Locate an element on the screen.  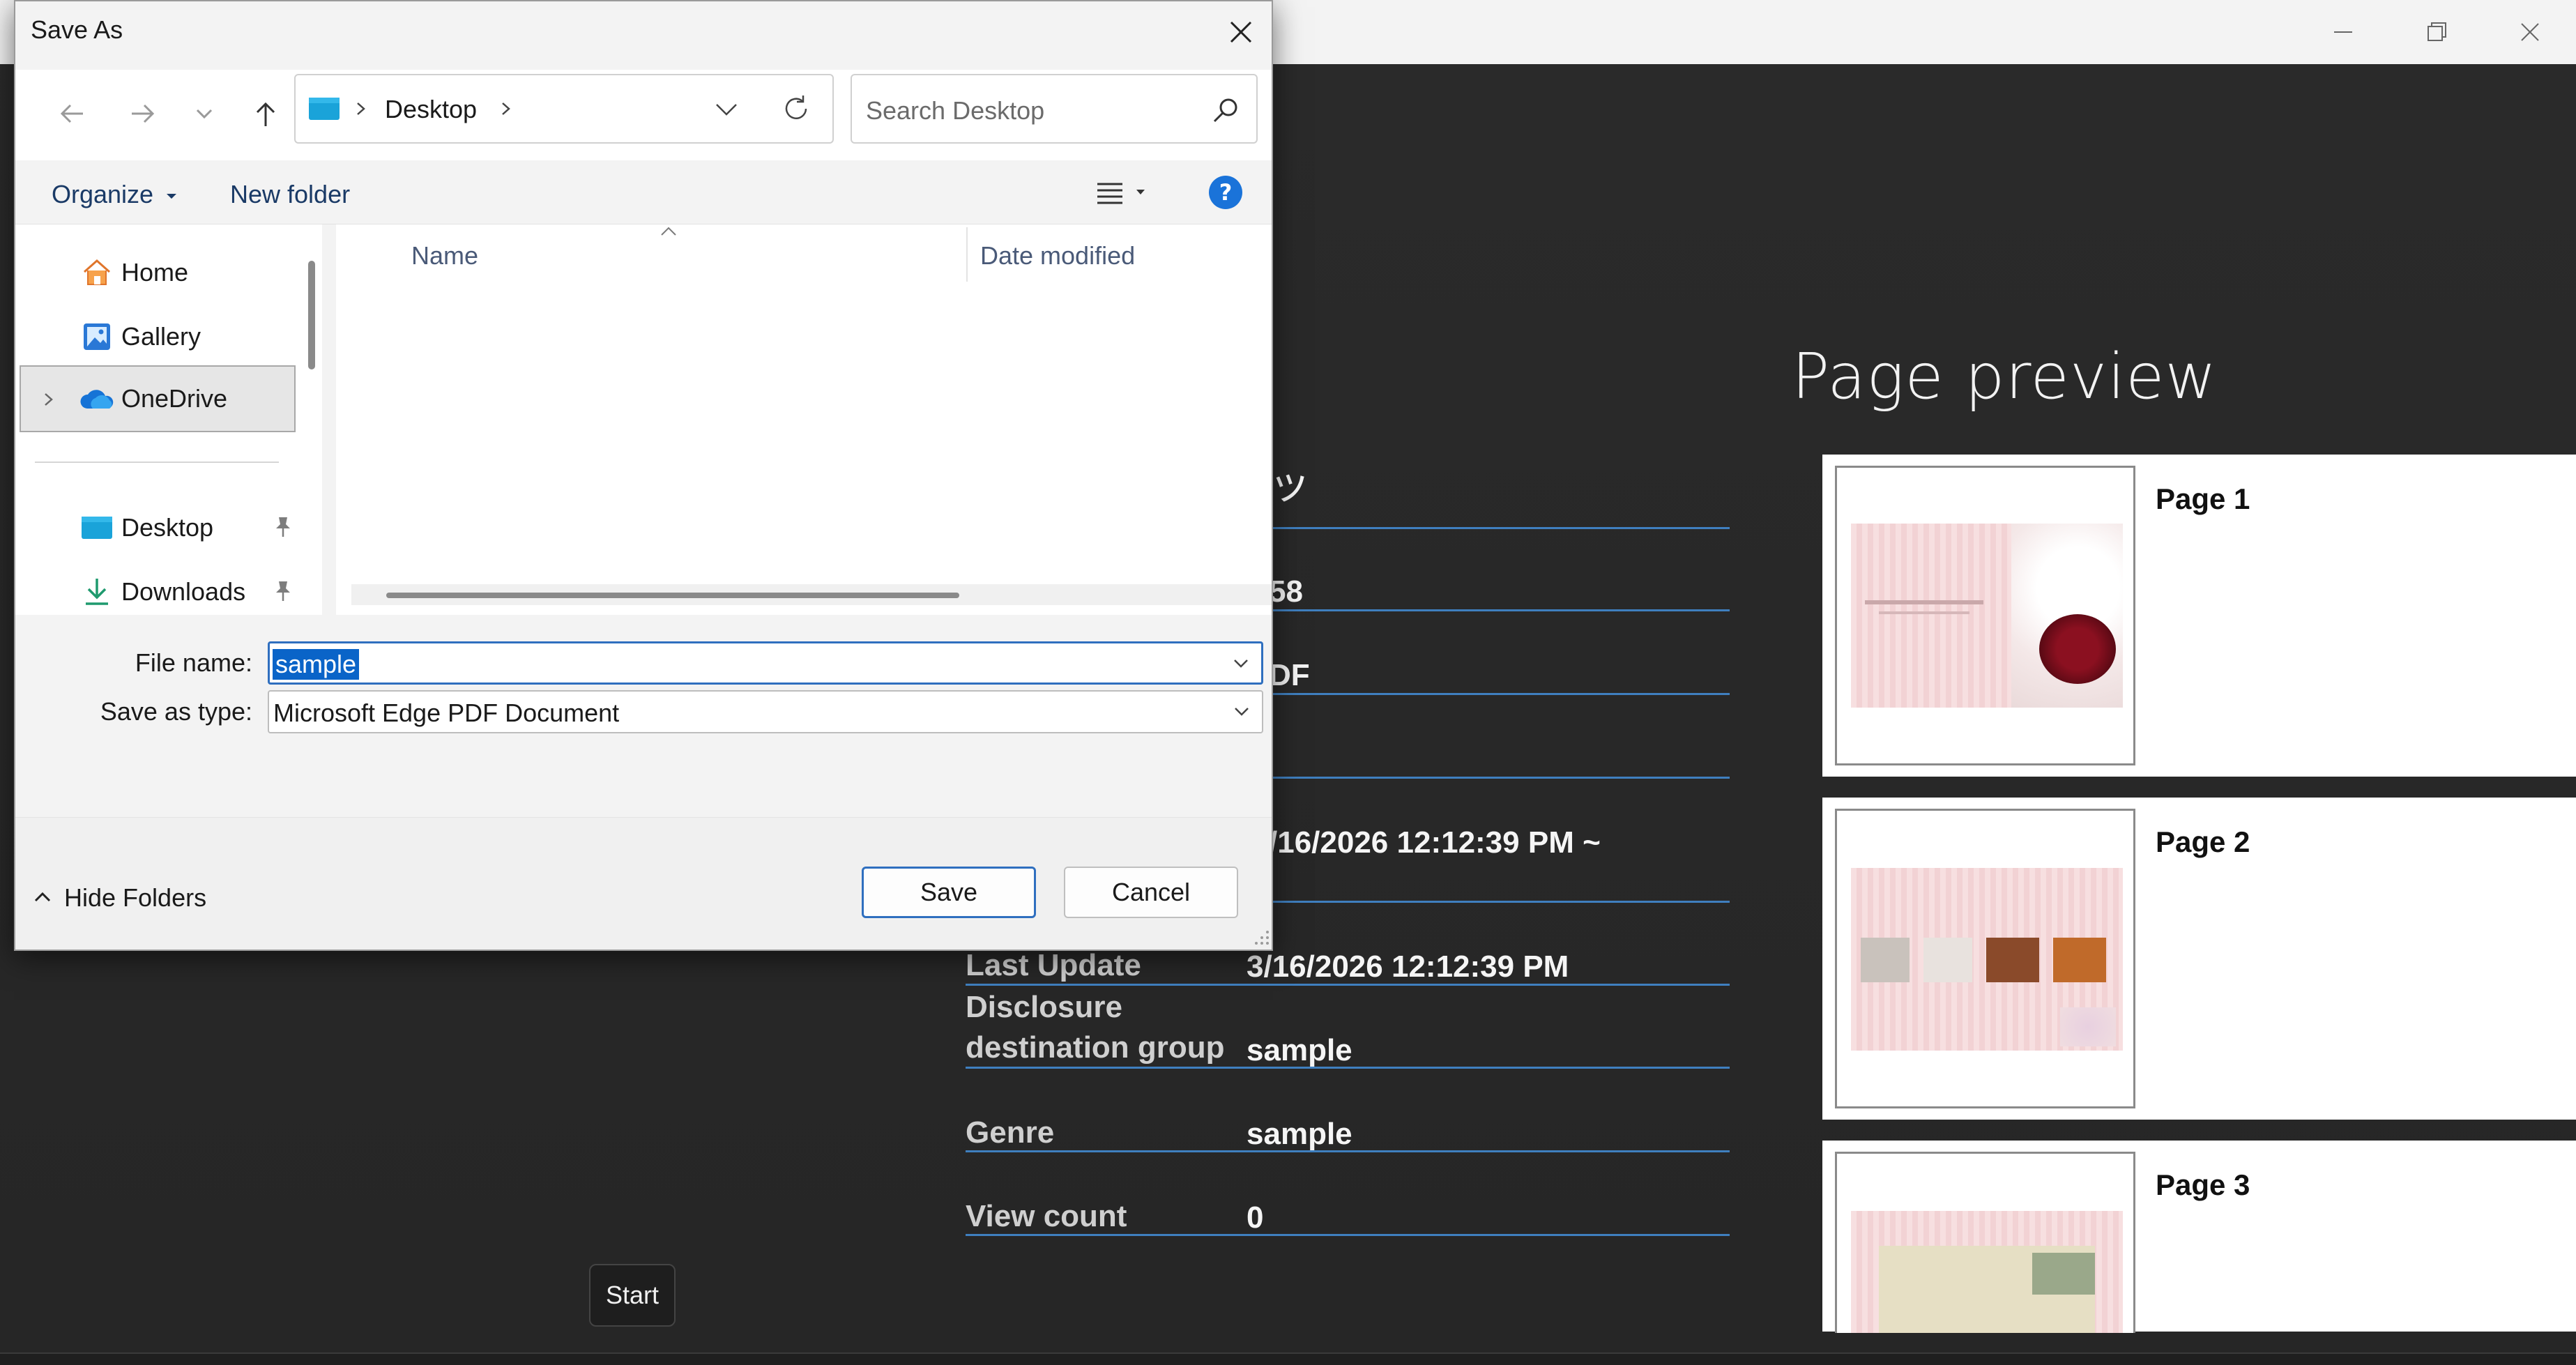
column-header-name: Name is located at coordinates (445, 255).